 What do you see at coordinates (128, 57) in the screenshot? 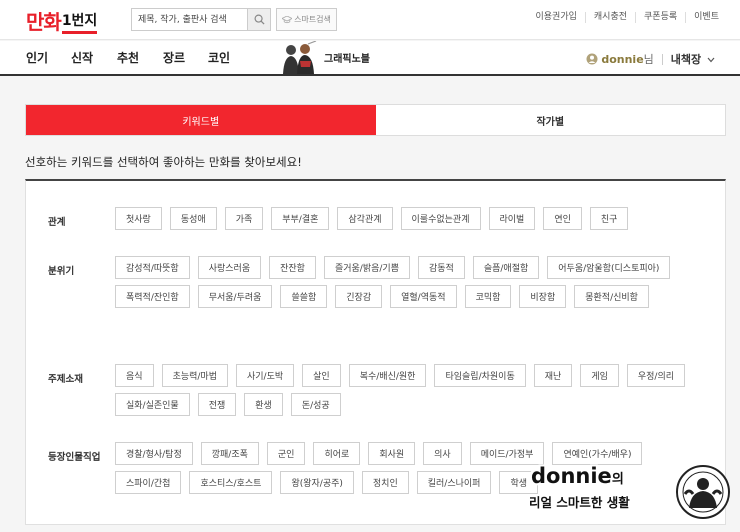
I see `nav-recommend: 추천` at bounding box center [128, 57].